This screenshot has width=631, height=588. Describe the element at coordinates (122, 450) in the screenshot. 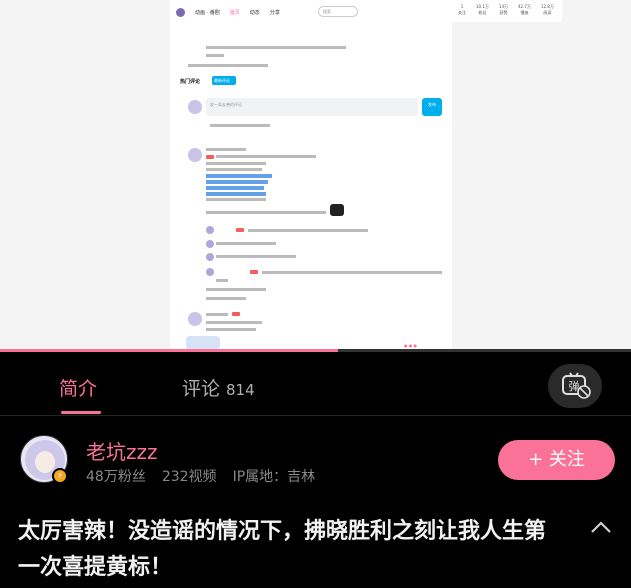

I see `uploader-name: 老坑zzz` at that location.